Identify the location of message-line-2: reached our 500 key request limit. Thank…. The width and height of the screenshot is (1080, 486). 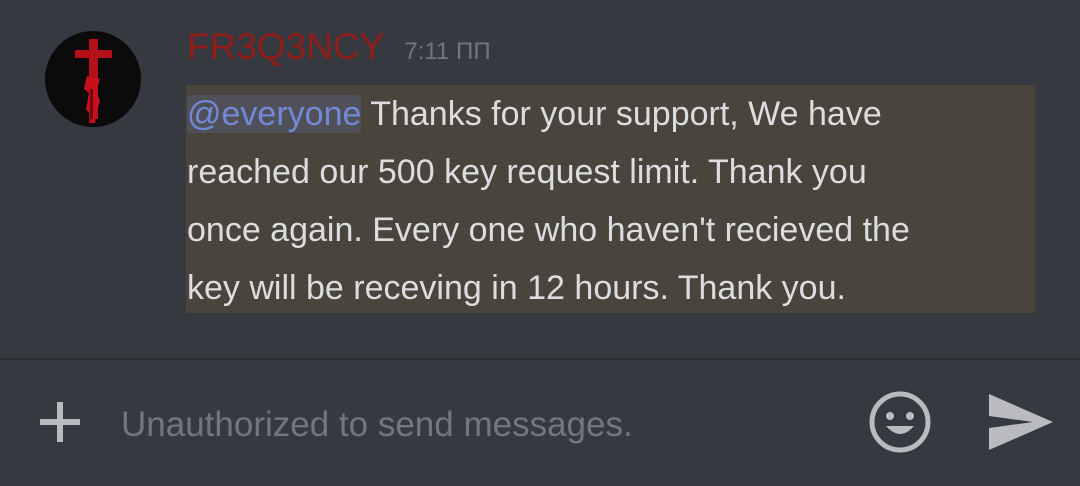
(527, 172).